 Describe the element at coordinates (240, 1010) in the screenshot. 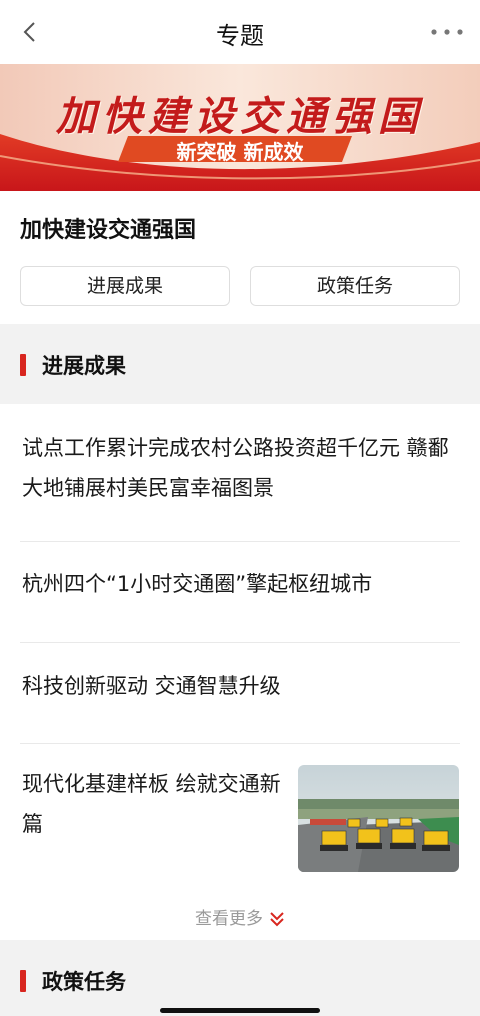

I see `home-indicator` at that location.